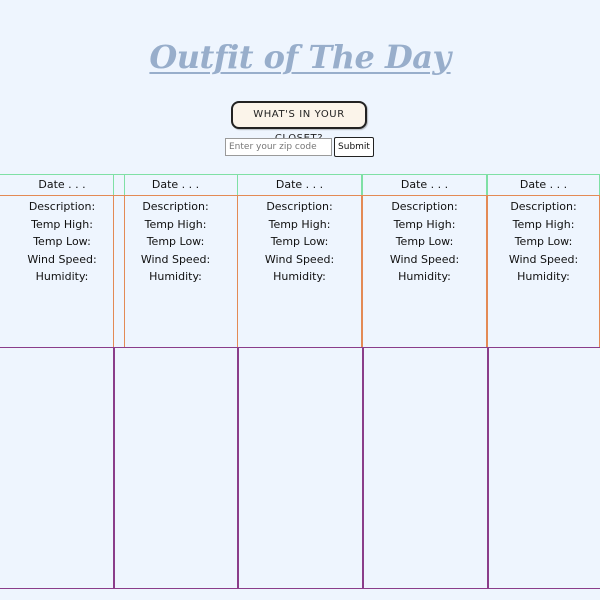 Image resolution: width=600 pixels, height=600 pixels. What do you see at coordinates (354, 147) in the screenshot?
I see `submit-button: Submit` at bounding box center [354, 147].